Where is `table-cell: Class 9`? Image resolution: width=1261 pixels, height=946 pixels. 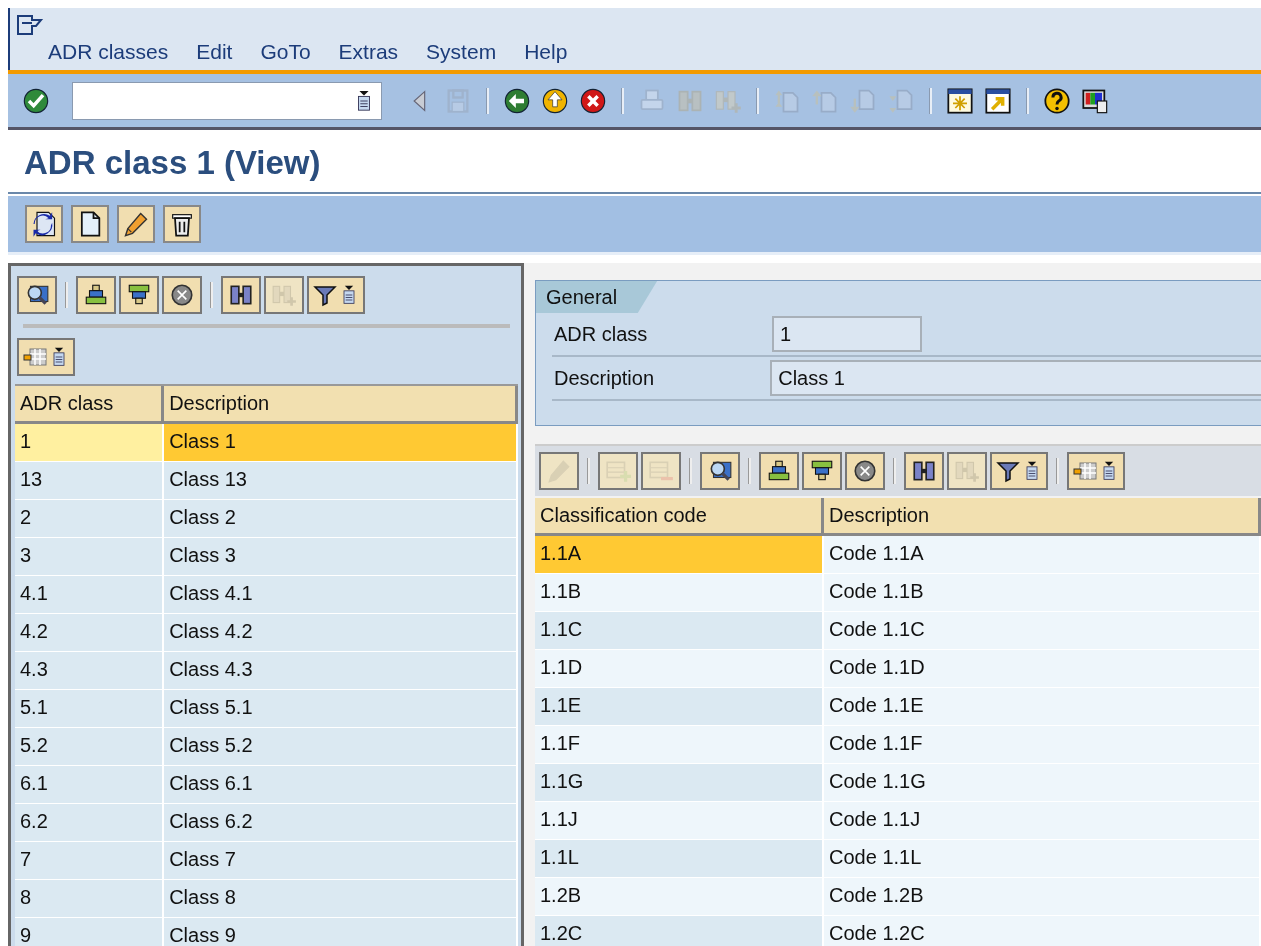 table-cell: Class 9 is located at coordinates (341, 932).